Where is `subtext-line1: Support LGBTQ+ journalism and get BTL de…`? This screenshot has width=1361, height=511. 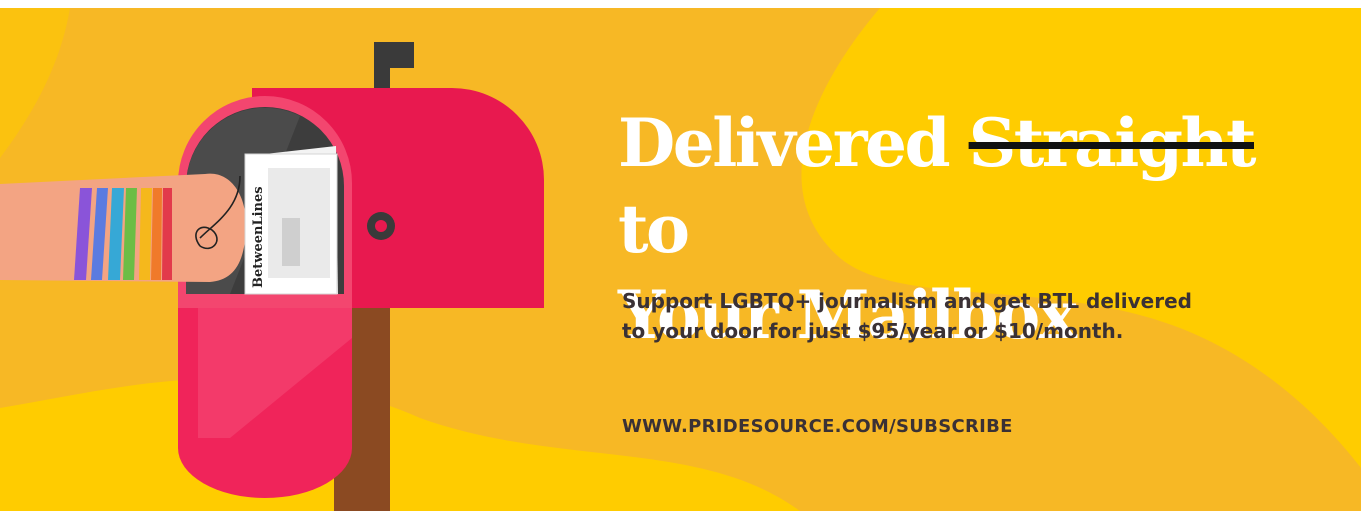 subtext-line1: Support LGBTQ+ journalism and get BTL de… is located at coordinates (907, 301).